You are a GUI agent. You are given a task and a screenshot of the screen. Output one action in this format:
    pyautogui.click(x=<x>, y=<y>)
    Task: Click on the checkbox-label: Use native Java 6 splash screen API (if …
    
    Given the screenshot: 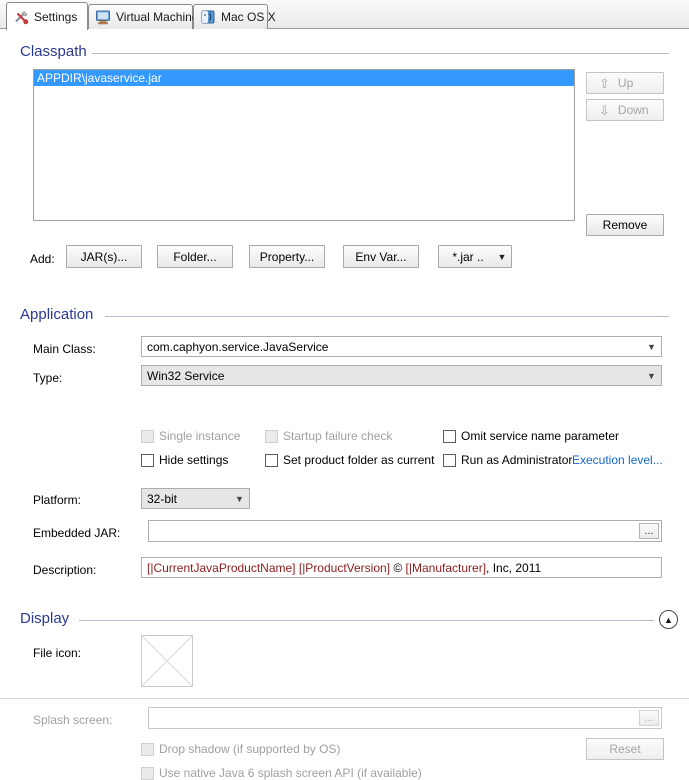 What is the action you would take?
    pyautogui.click(x=290, y=773)
    